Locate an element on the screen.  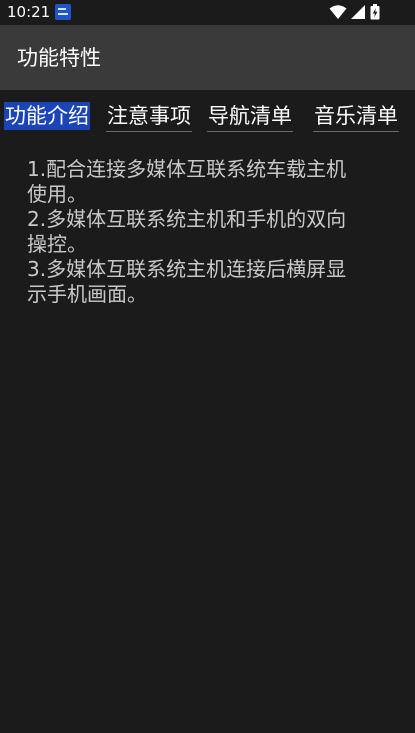
tab-navigation-list: 导航清单 is located at coordinates (250, 117).